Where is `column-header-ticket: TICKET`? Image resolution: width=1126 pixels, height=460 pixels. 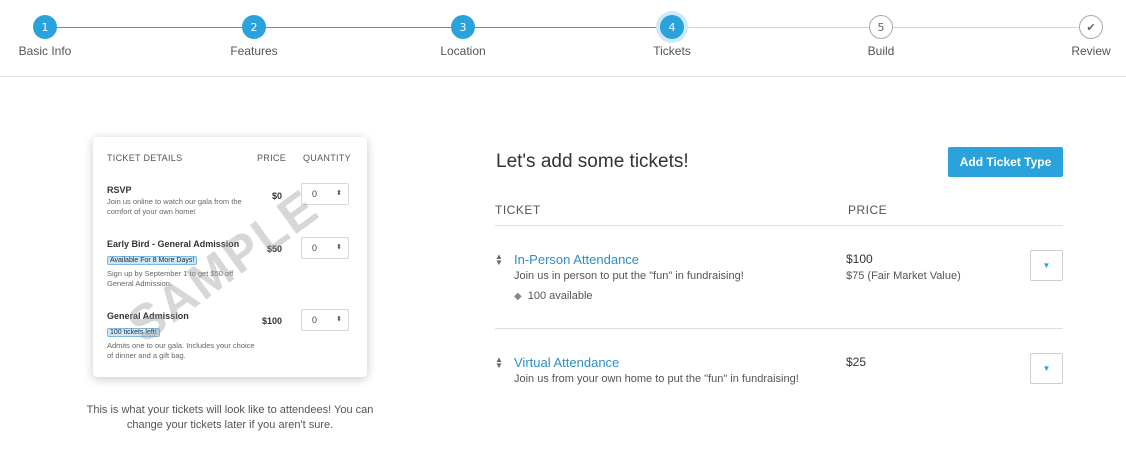 column-header-ticket: TICKET is located at coordinates (518, 210).